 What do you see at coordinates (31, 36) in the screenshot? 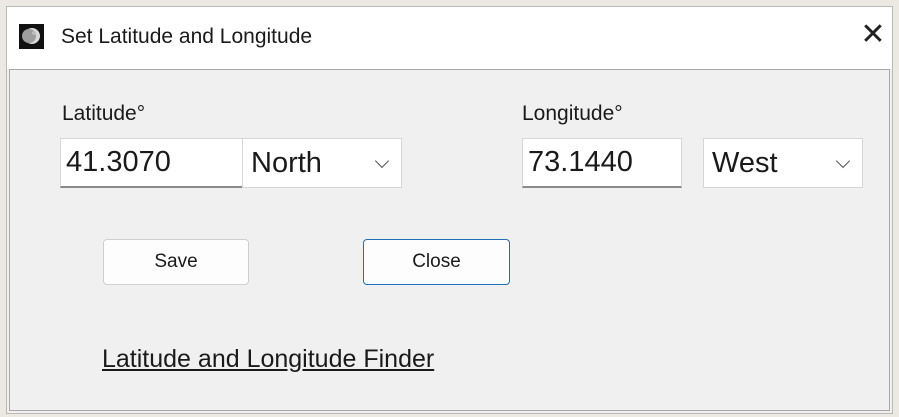
I see `moon-icon` at bounding box center [31, 36].